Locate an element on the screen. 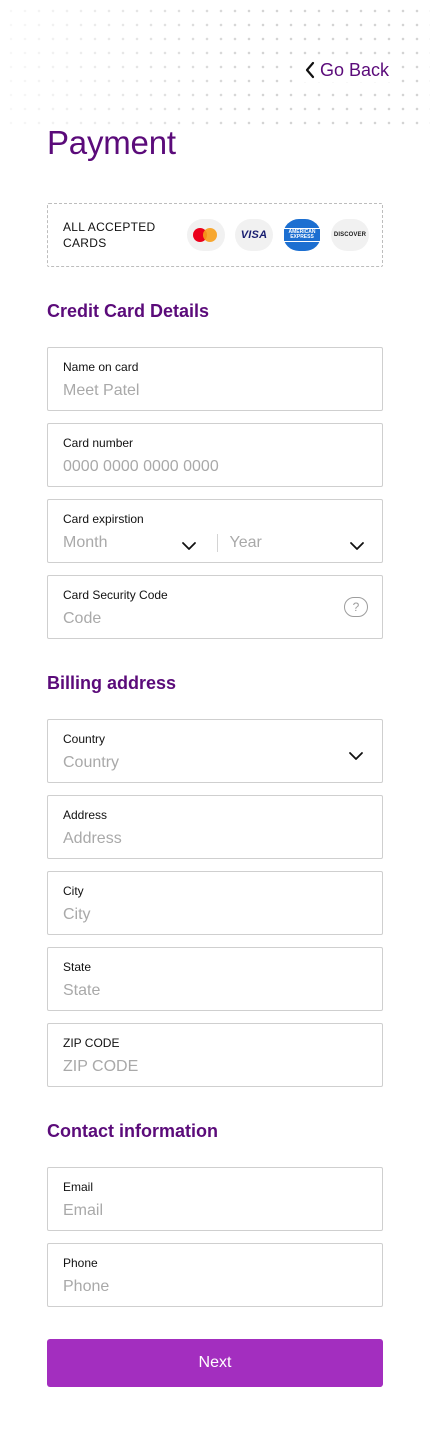 Image resolution: width=430 pixels, height=1454 pixels. city-label: City is located at coordinates (73, 891).